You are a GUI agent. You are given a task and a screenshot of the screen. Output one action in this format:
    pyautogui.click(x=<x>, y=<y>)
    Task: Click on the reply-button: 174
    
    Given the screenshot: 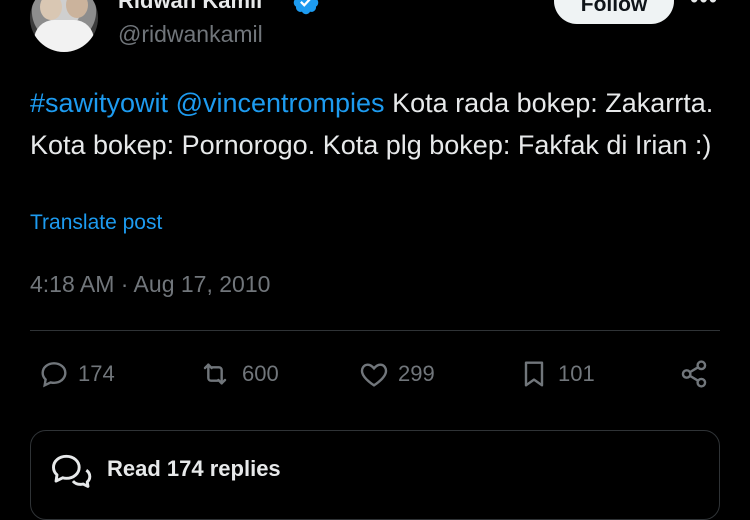 What is the action you would take?
    pyautogui.click(x=76, y=374)
    